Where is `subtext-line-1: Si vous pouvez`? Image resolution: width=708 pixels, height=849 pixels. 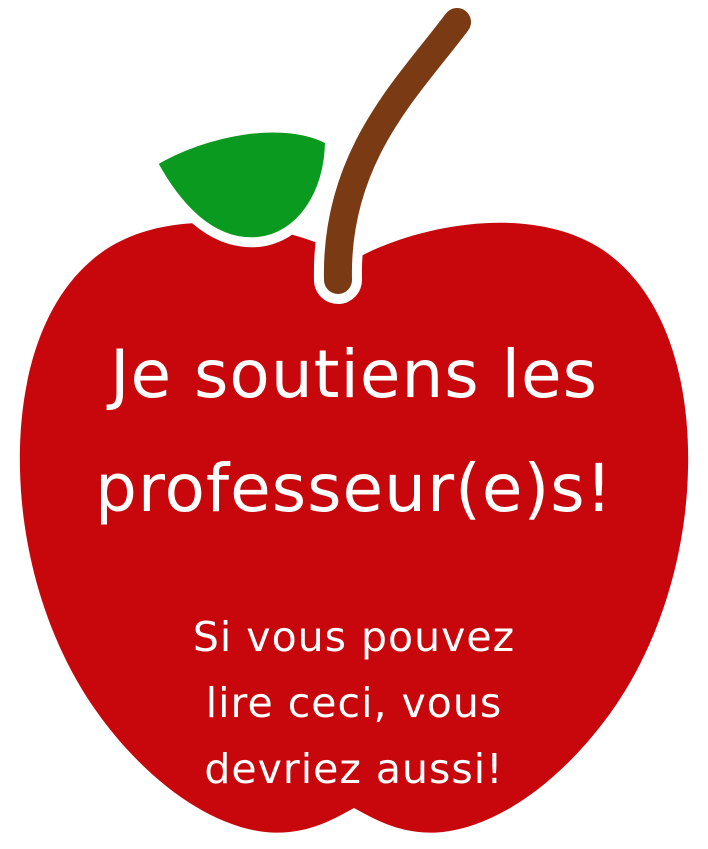
subtext-line-1: Si vous pouvez is located at coordinates (354, 637).